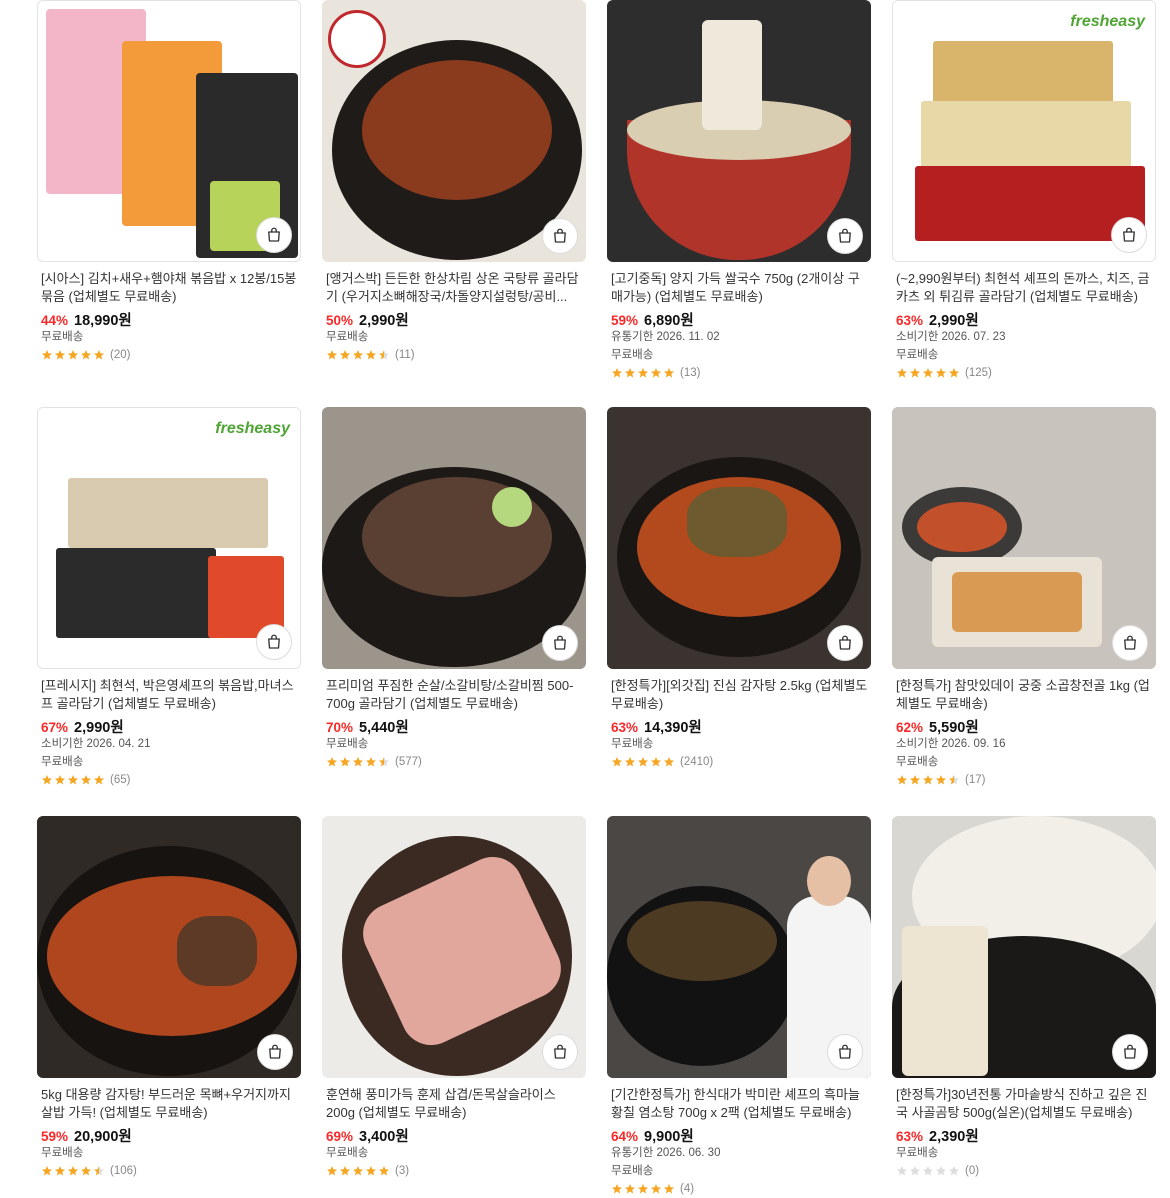 This screenshot has height=1198, width=1170. I want to click on sale-price: 6,890원, so click(669, 321).